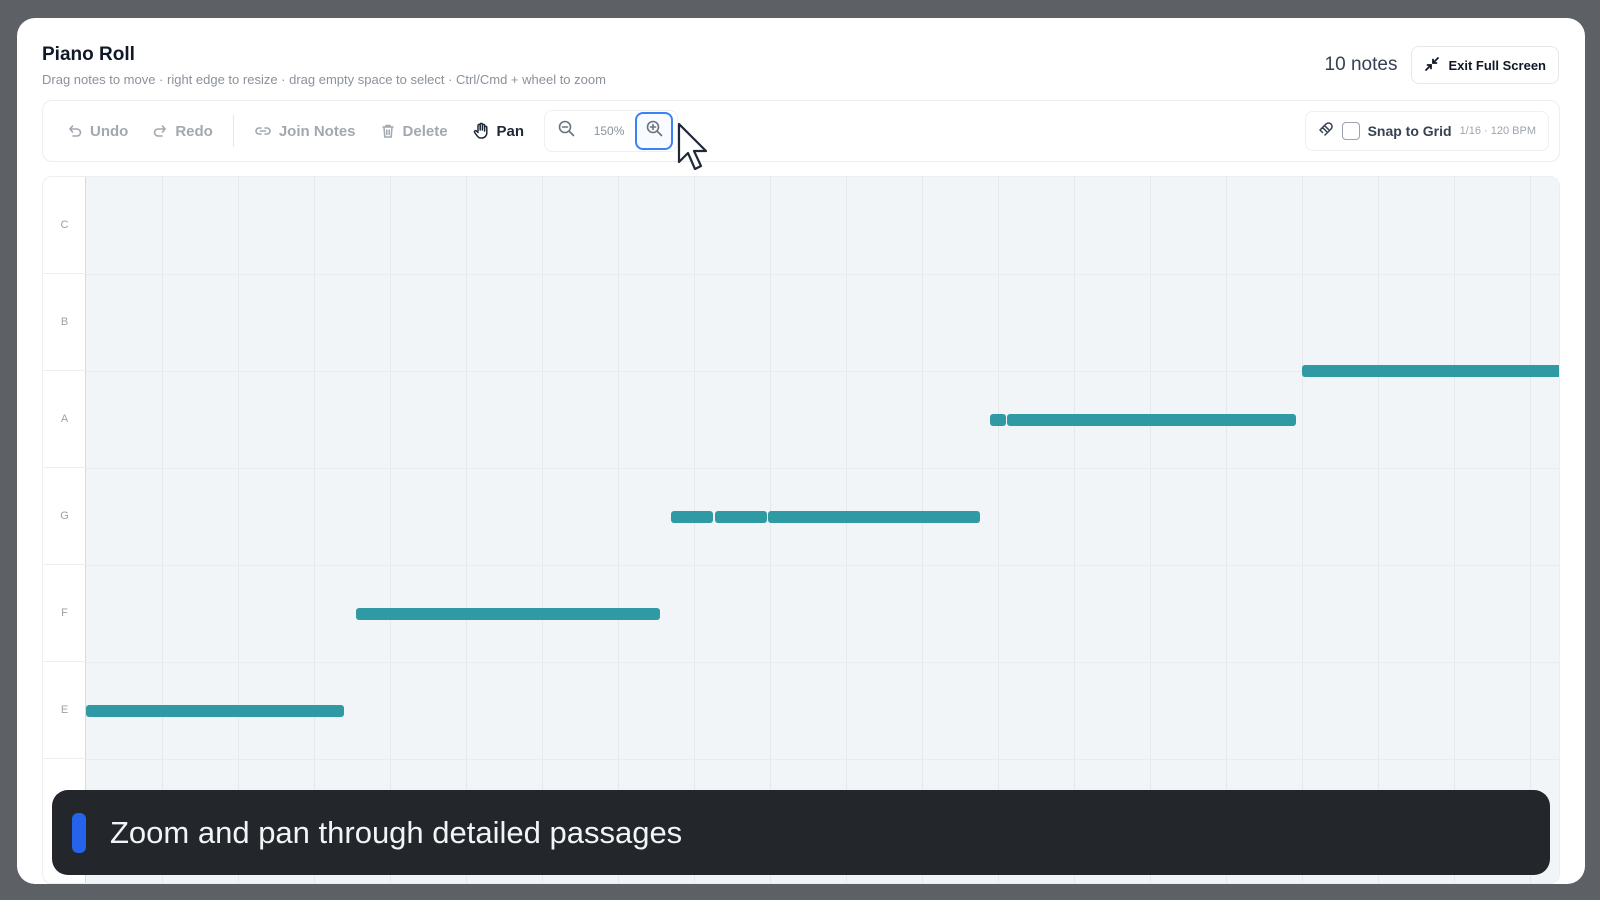 This screenshot has height=900, width=1600. I want to click on undo-button: Undo, so click(97, 131).